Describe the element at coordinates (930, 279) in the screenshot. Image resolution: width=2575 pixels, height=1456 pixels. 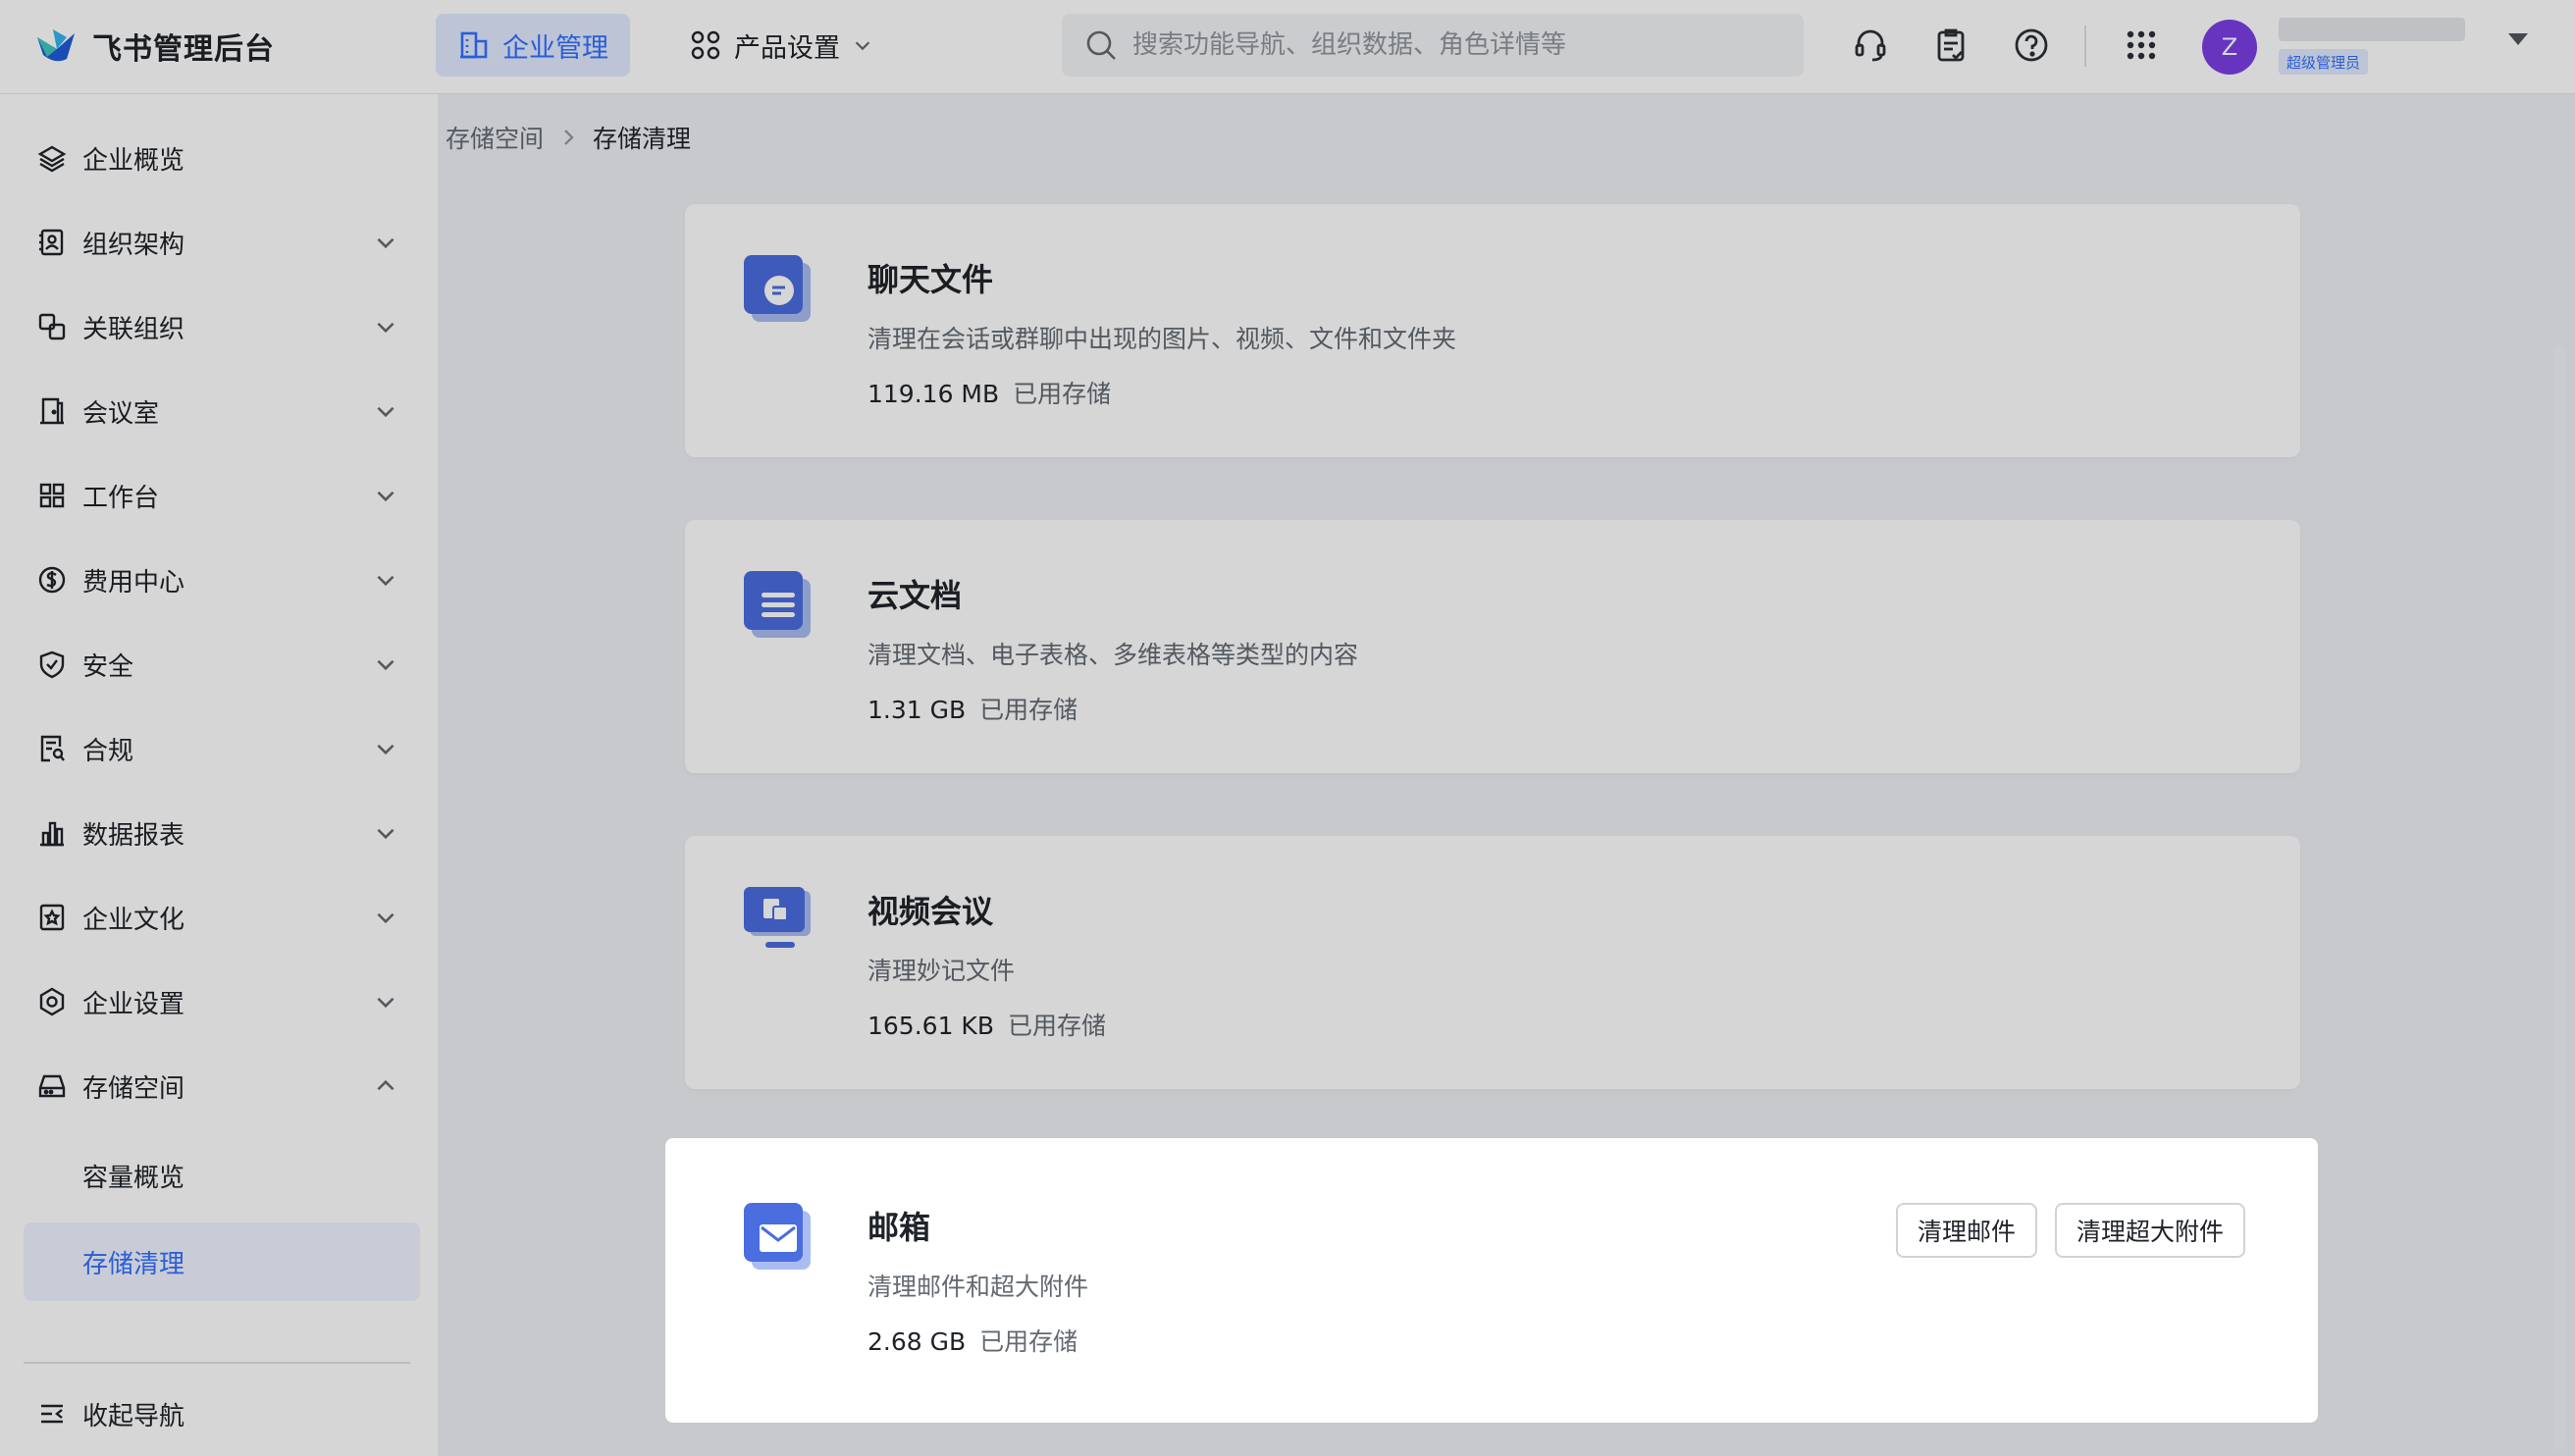
I see `card-title: 聊天文件` at that location.